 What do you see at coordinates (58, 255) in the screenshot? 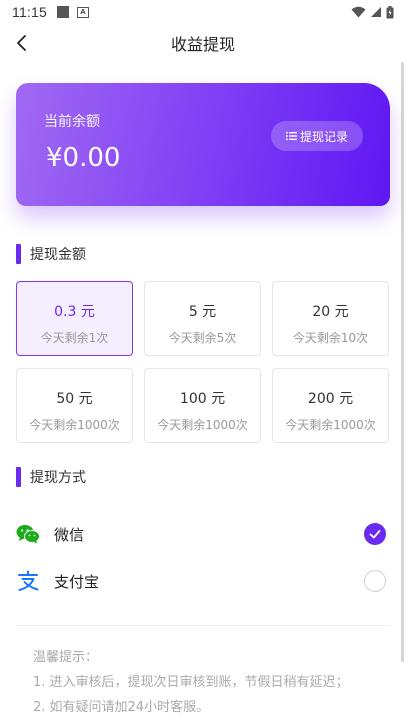
I see `amount-section-label: 提现金额` at bounding box center [58, 255].